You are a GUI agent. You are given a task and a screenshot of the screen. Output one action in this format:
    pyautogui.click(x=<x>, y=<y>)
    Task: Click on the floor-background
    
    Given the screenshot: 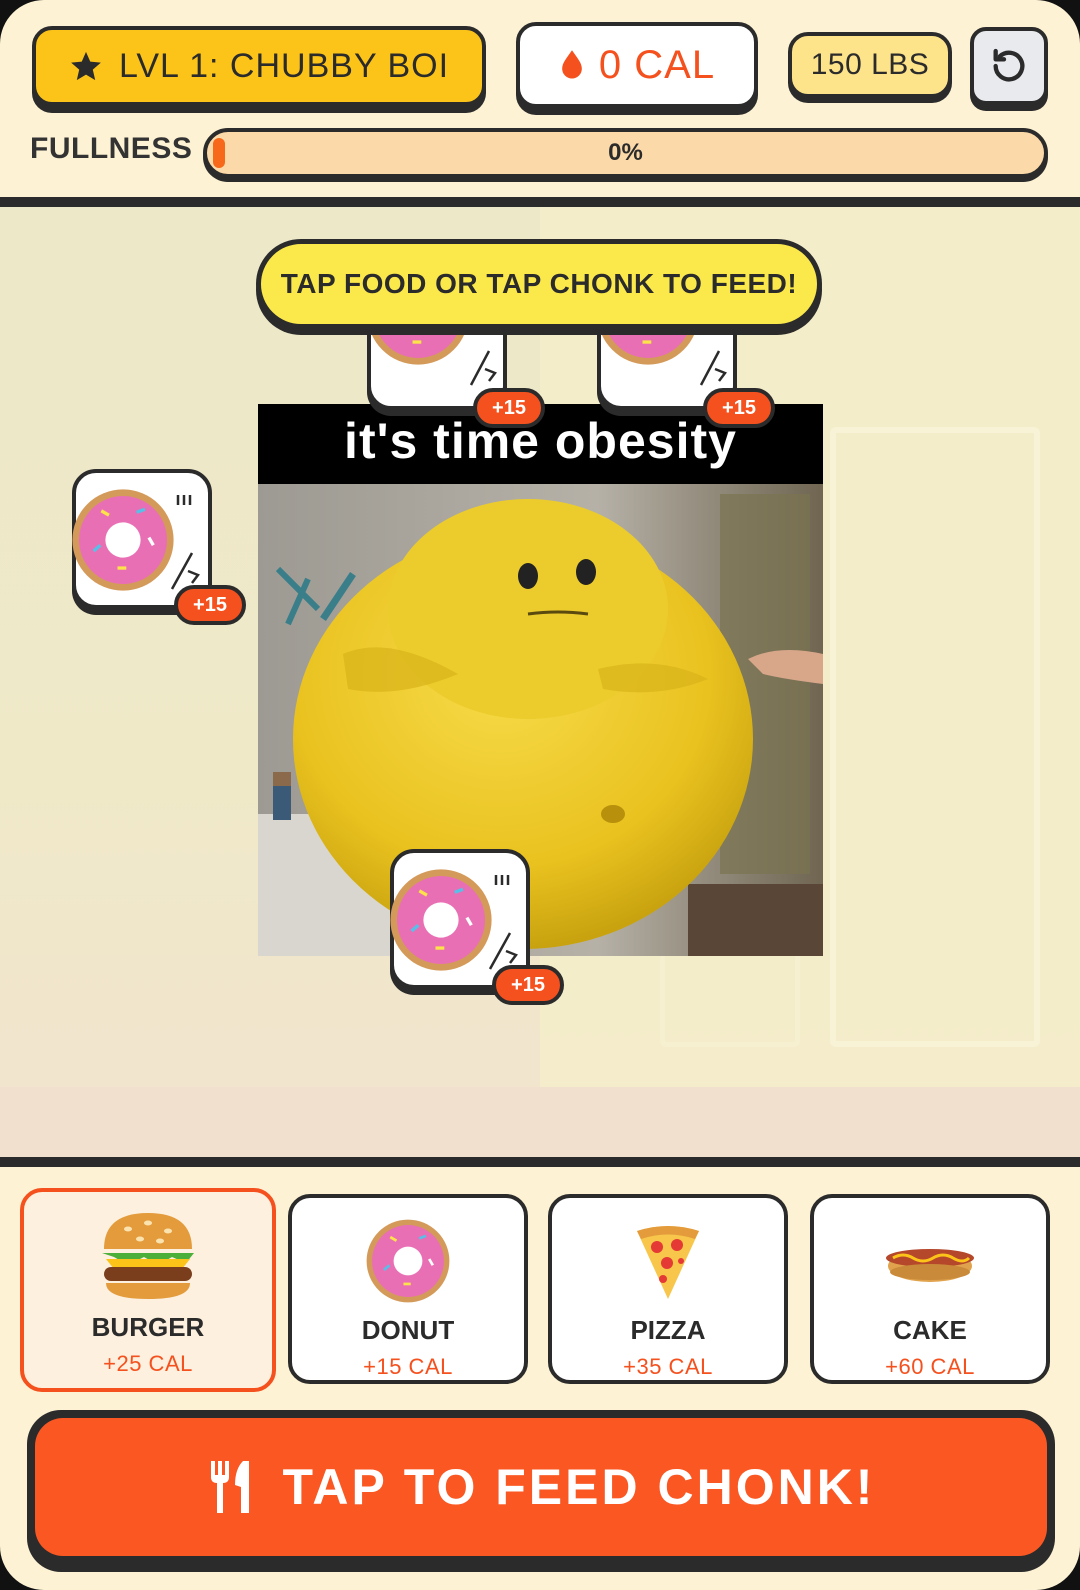 What is the action you would take?
    pyautogui.click(x=540, y=1122)
    